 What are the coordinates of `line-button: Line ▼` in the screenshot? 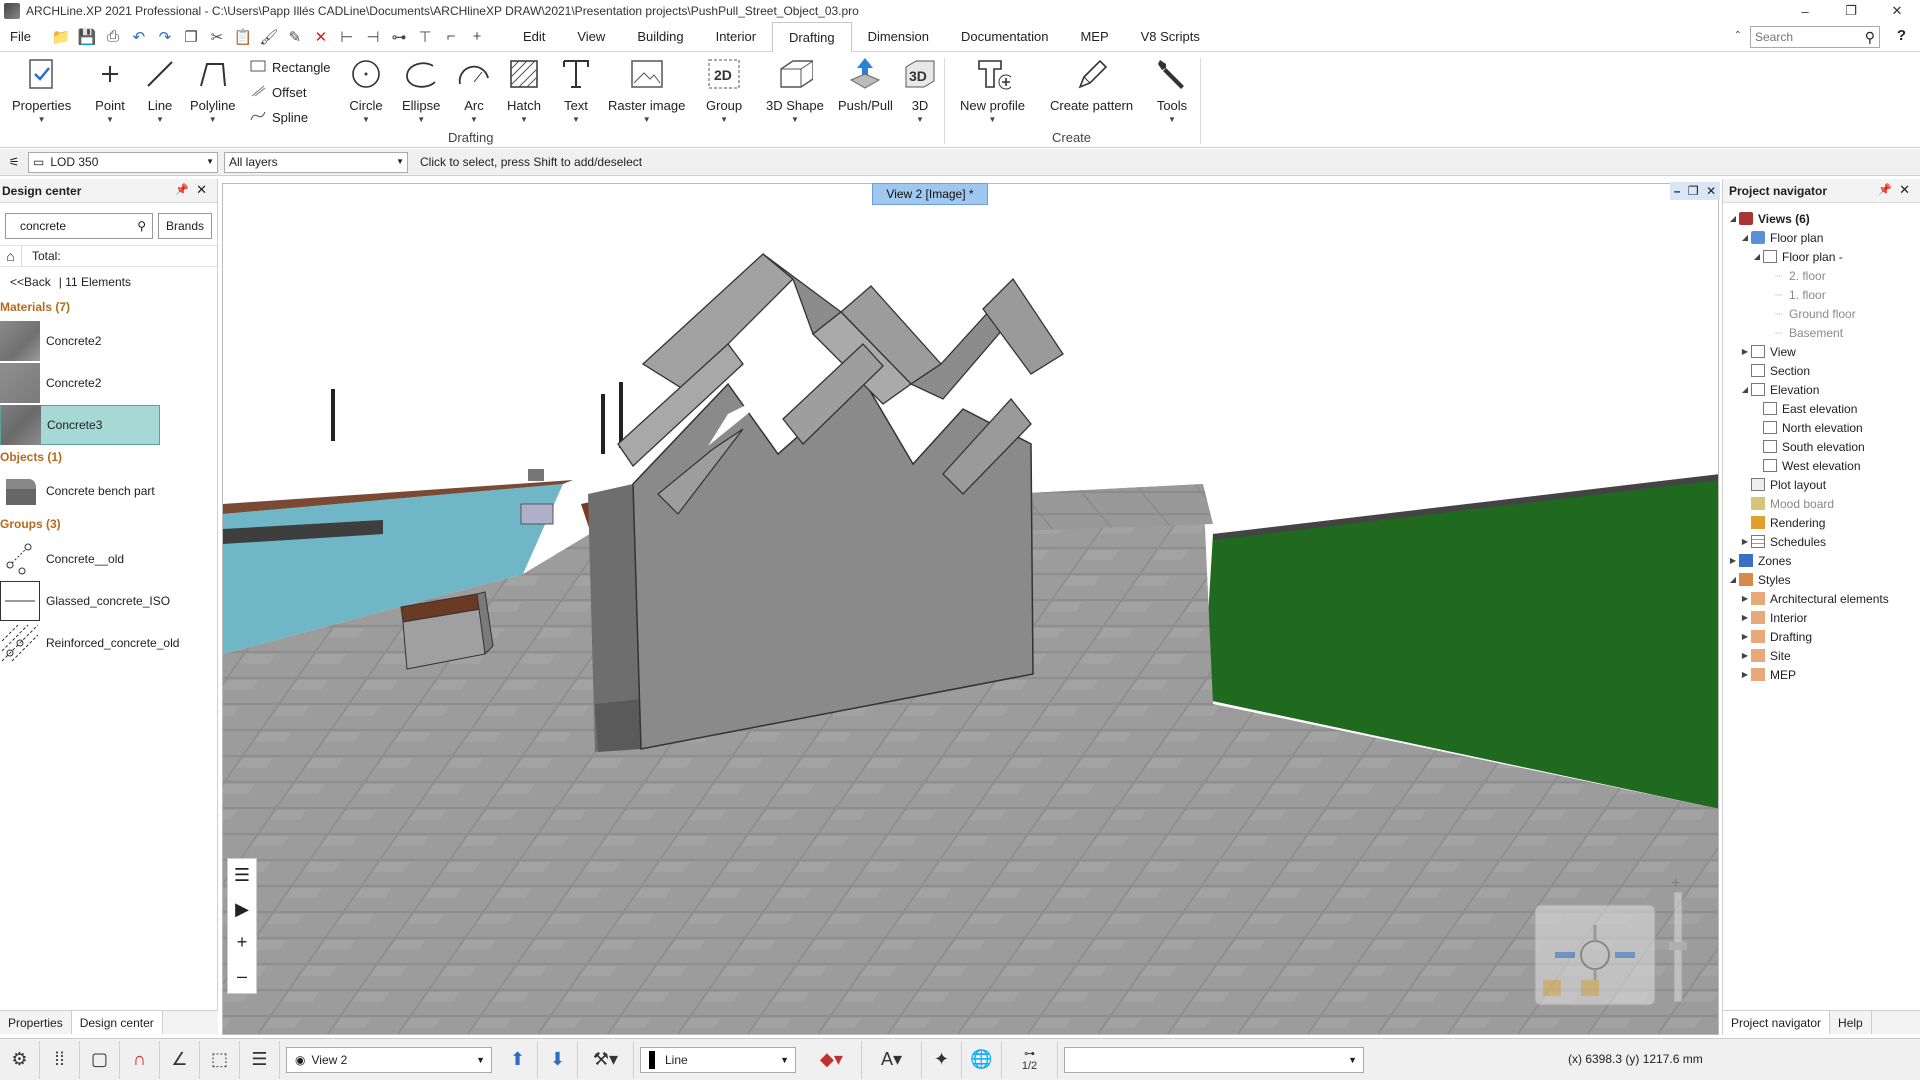 It's located at (160, 90).